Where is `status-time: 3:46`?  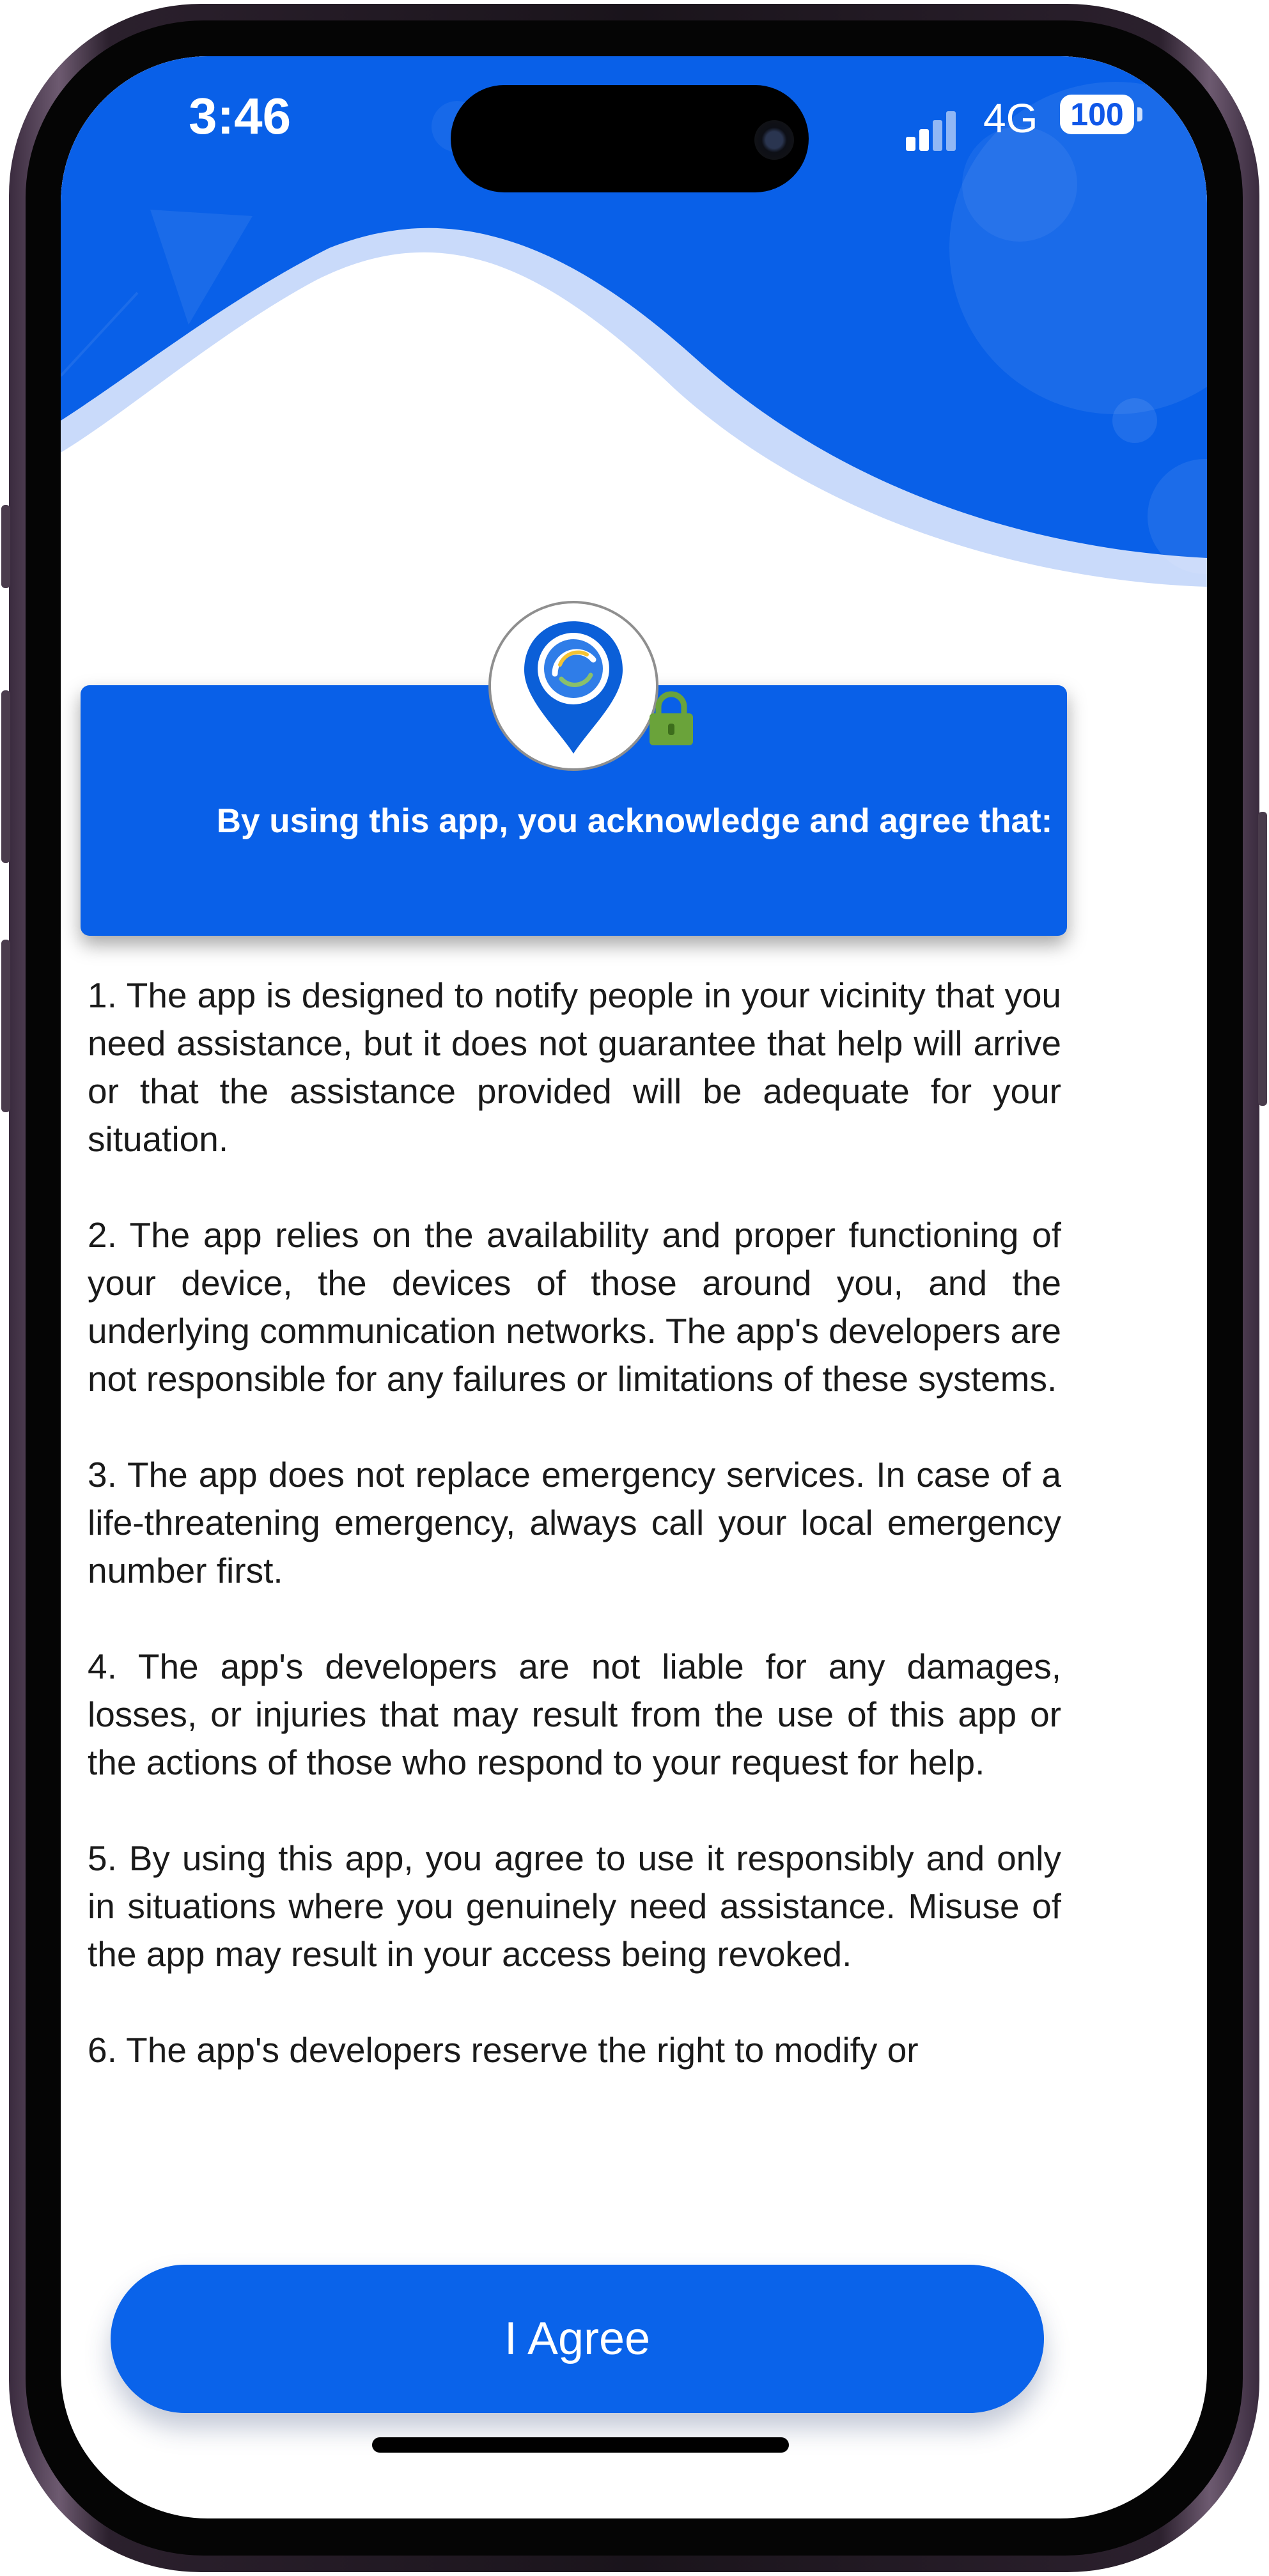
status-time: 3:46 is located at coordinates (240, 116).